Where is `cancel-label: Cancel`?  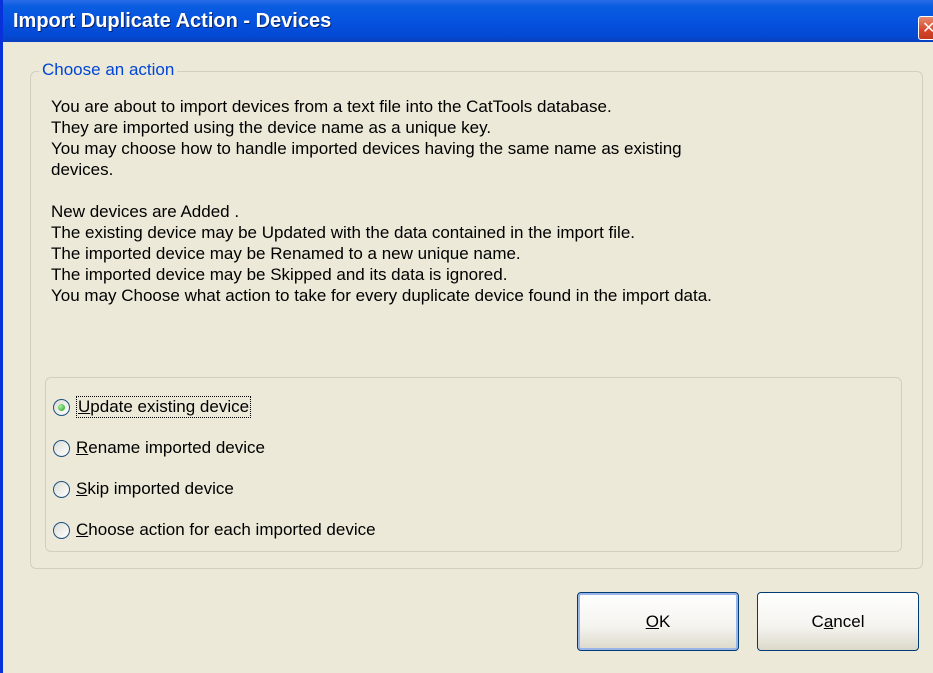 cancel-label: Cancel is located at coordinates (838, 621).